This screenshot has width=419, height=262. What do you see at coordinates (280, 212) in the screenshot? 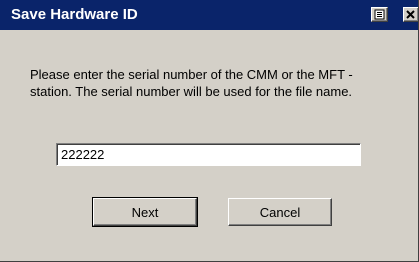
I see `cancel-button: Cancel` at bounding box center [280, 212].